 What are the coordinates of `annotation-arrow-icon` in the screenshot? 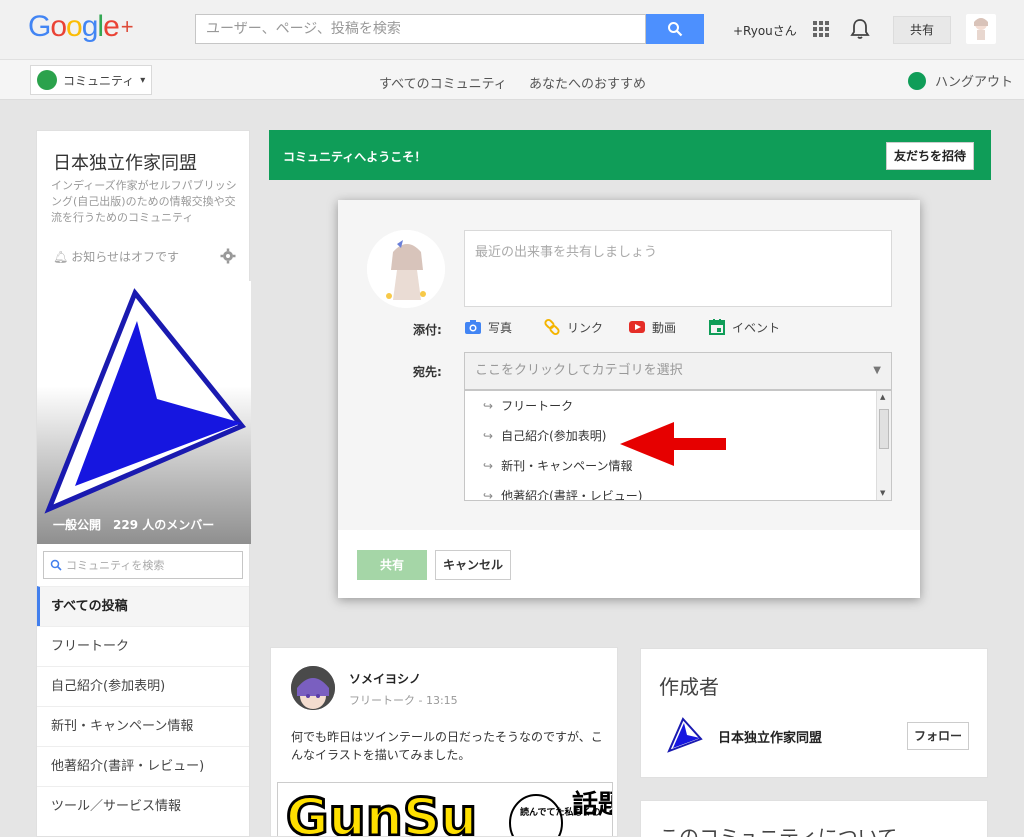 It's located at (675, 445).